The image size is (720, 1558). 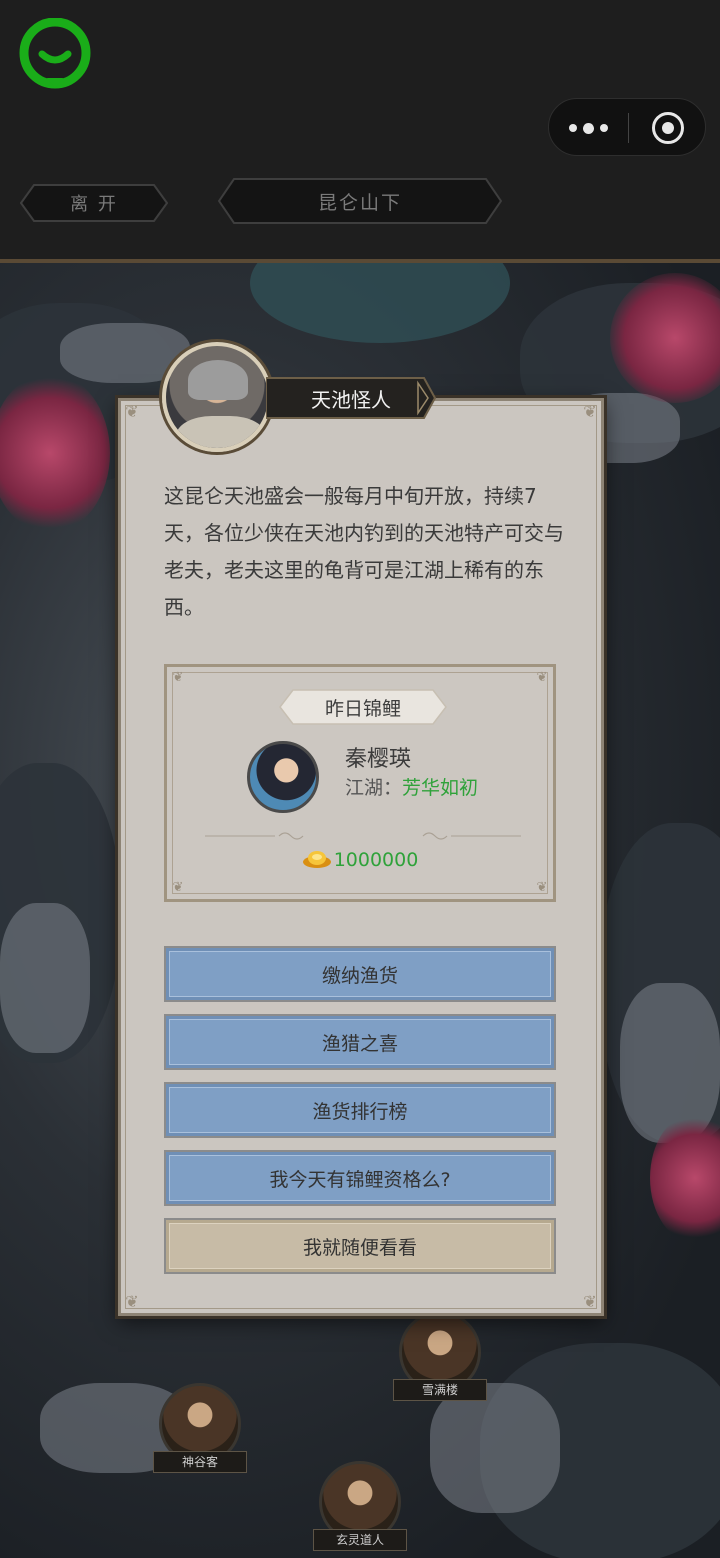 I want to click on close-program-icon, so click(x=668, y=128).